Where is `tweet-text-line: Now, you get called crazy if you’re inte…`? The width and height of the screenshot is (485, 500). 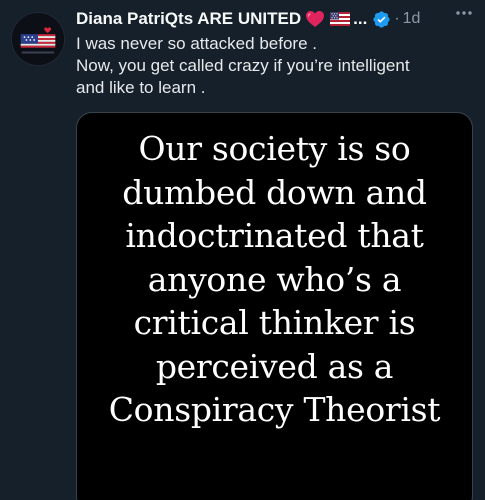 tweet-text-line: Now, you get called crazy if you’re inte… is located at coordinates (243, 65).